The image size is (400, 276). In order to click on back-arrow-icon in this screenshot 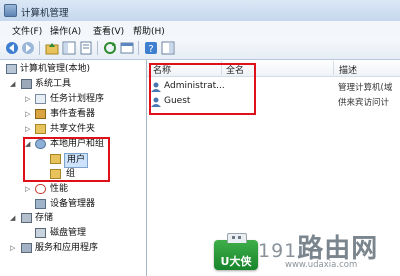, I will do `click(12, 48)`.